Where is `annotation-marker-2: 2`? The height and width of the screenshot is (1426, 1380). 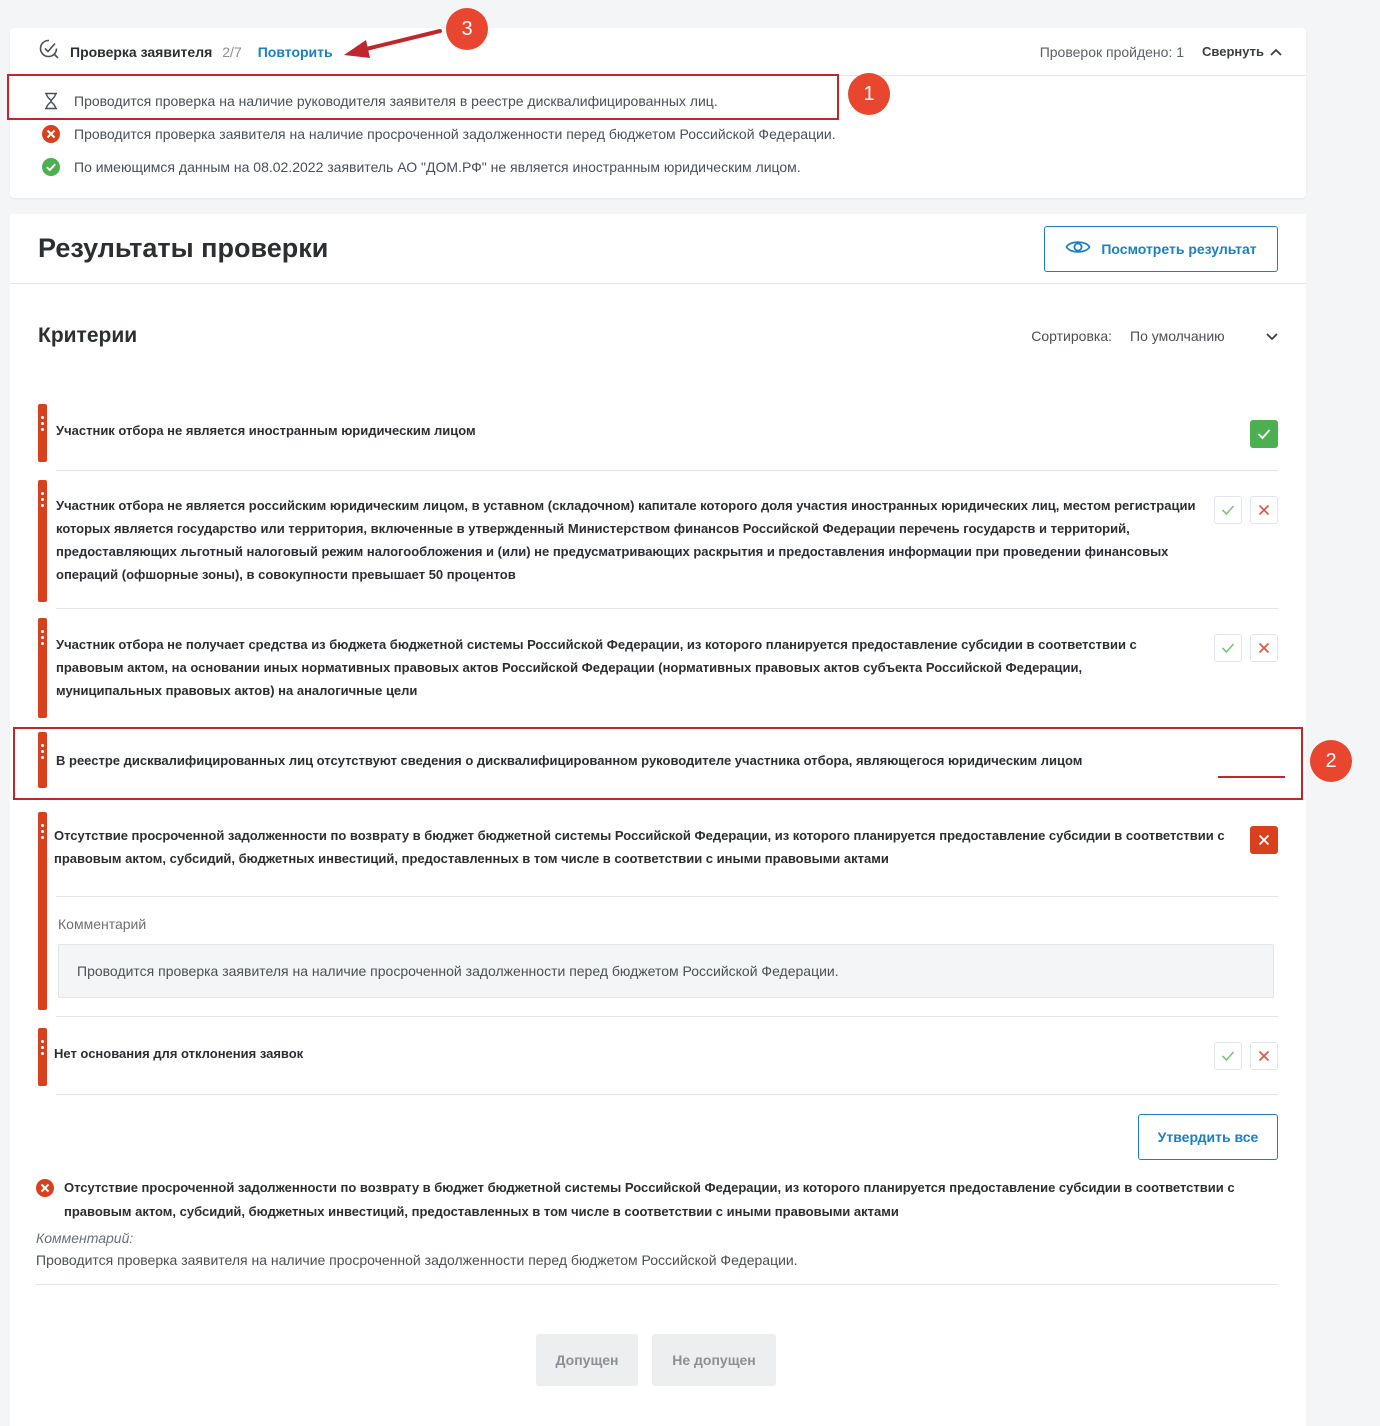 annotation-marker-2: 2 is located at coordinates (1331, 761).